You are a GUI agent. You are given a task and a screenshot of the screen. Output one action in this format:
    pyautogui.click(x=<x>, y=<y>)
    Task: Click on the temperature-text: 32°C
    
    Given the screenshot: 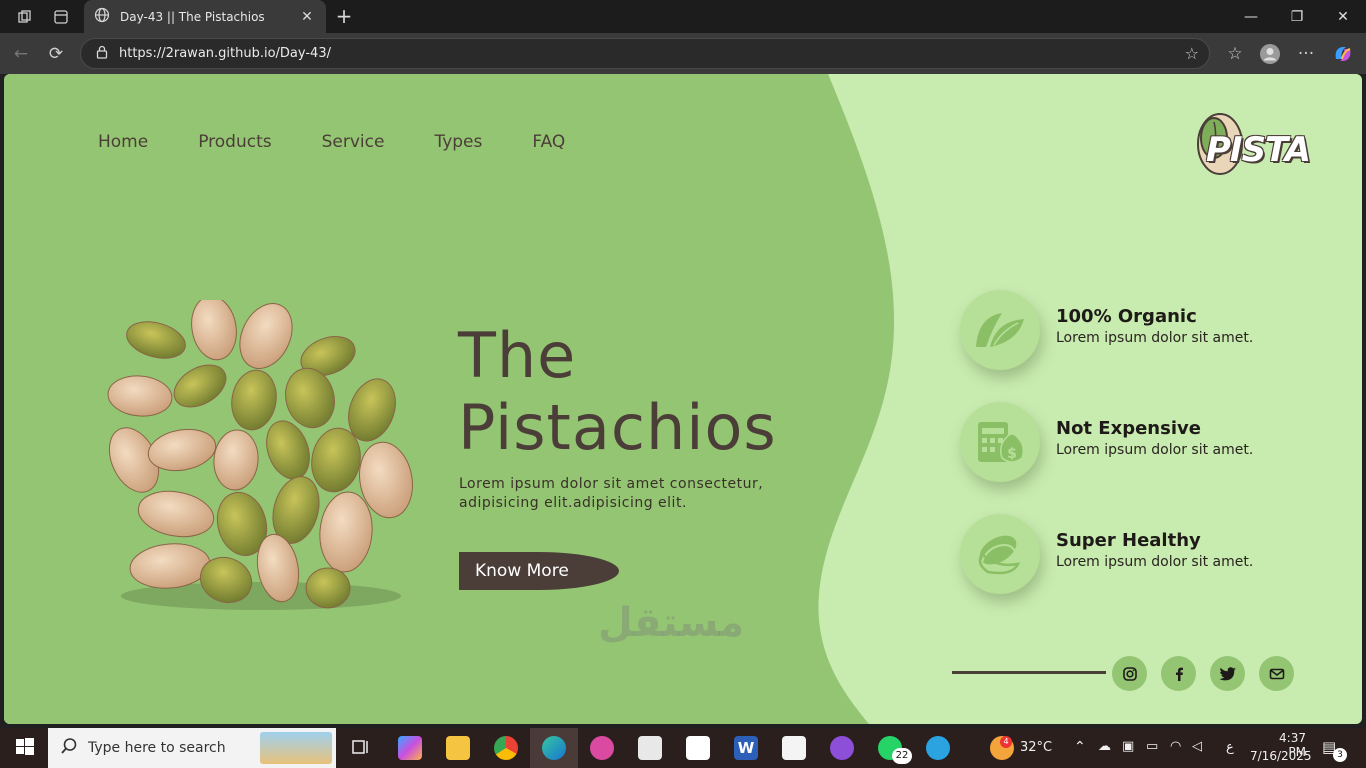 What is the action you would take?
    pyautogui.click(x=1036, y=747)
    